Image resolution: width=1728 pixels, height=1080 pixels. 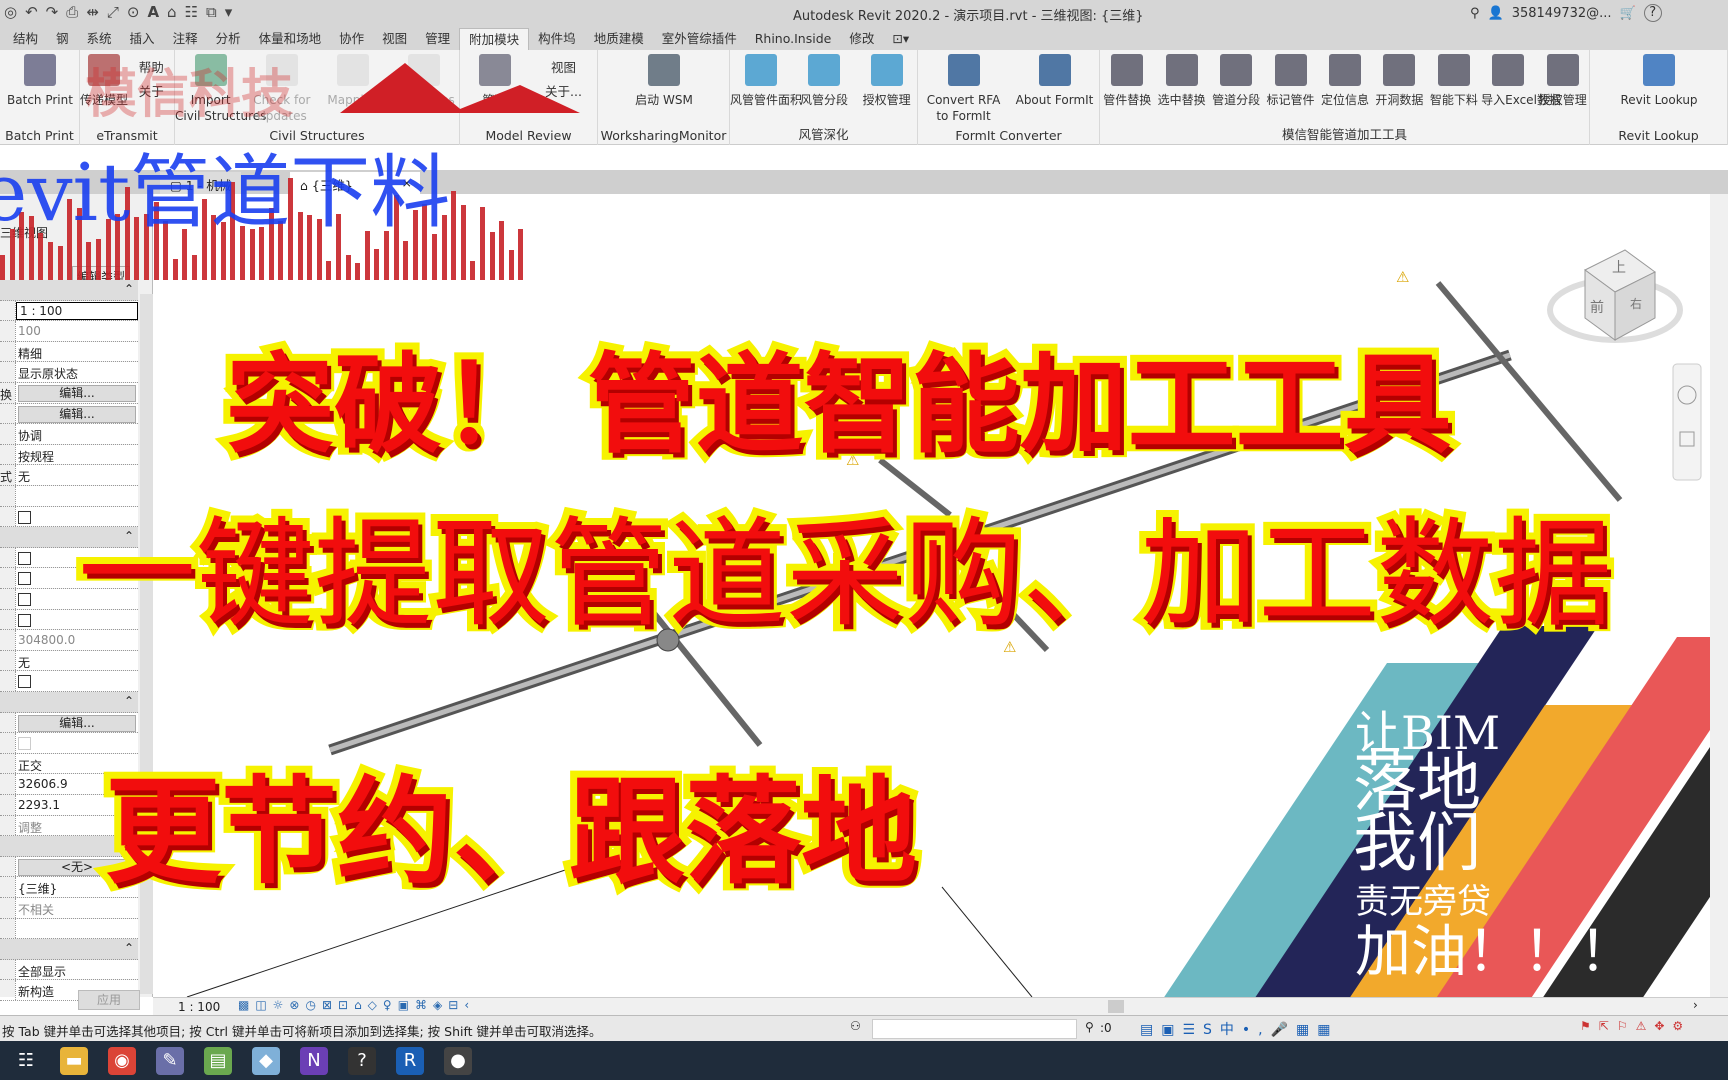 I want to click on binoculars-icon: ⚲, so click(x=1475, y=13).